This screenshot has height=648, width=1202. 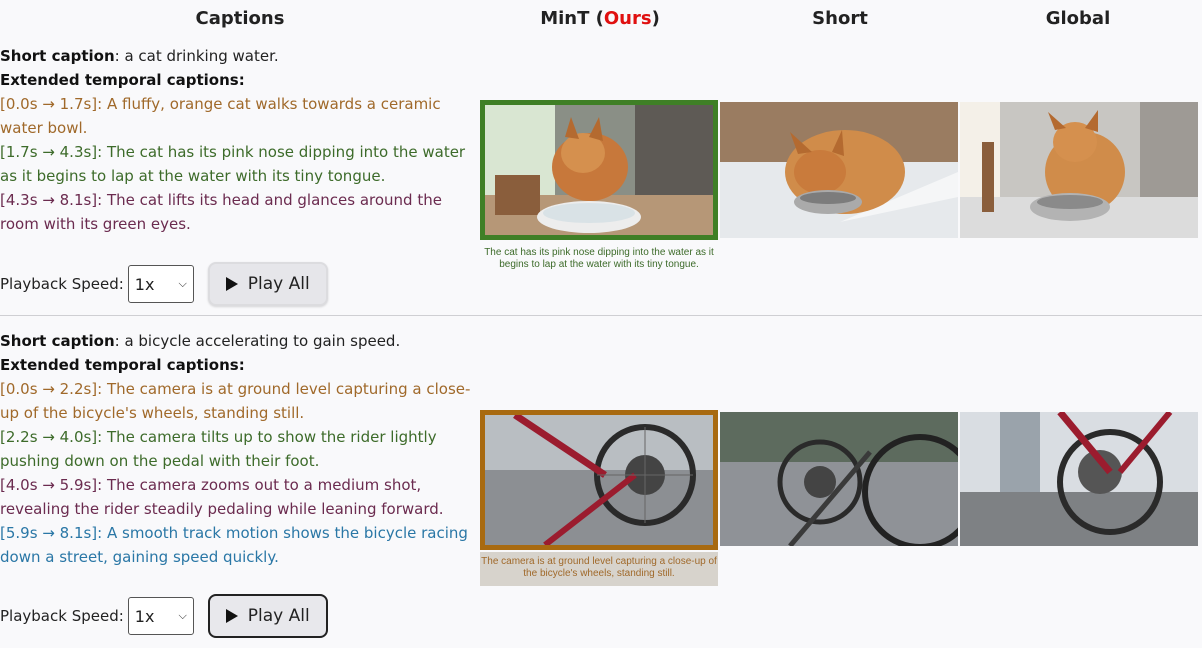 I want to click on column-headers: Captions MinT (Ours) Short Global, so click(x=601, y=20).